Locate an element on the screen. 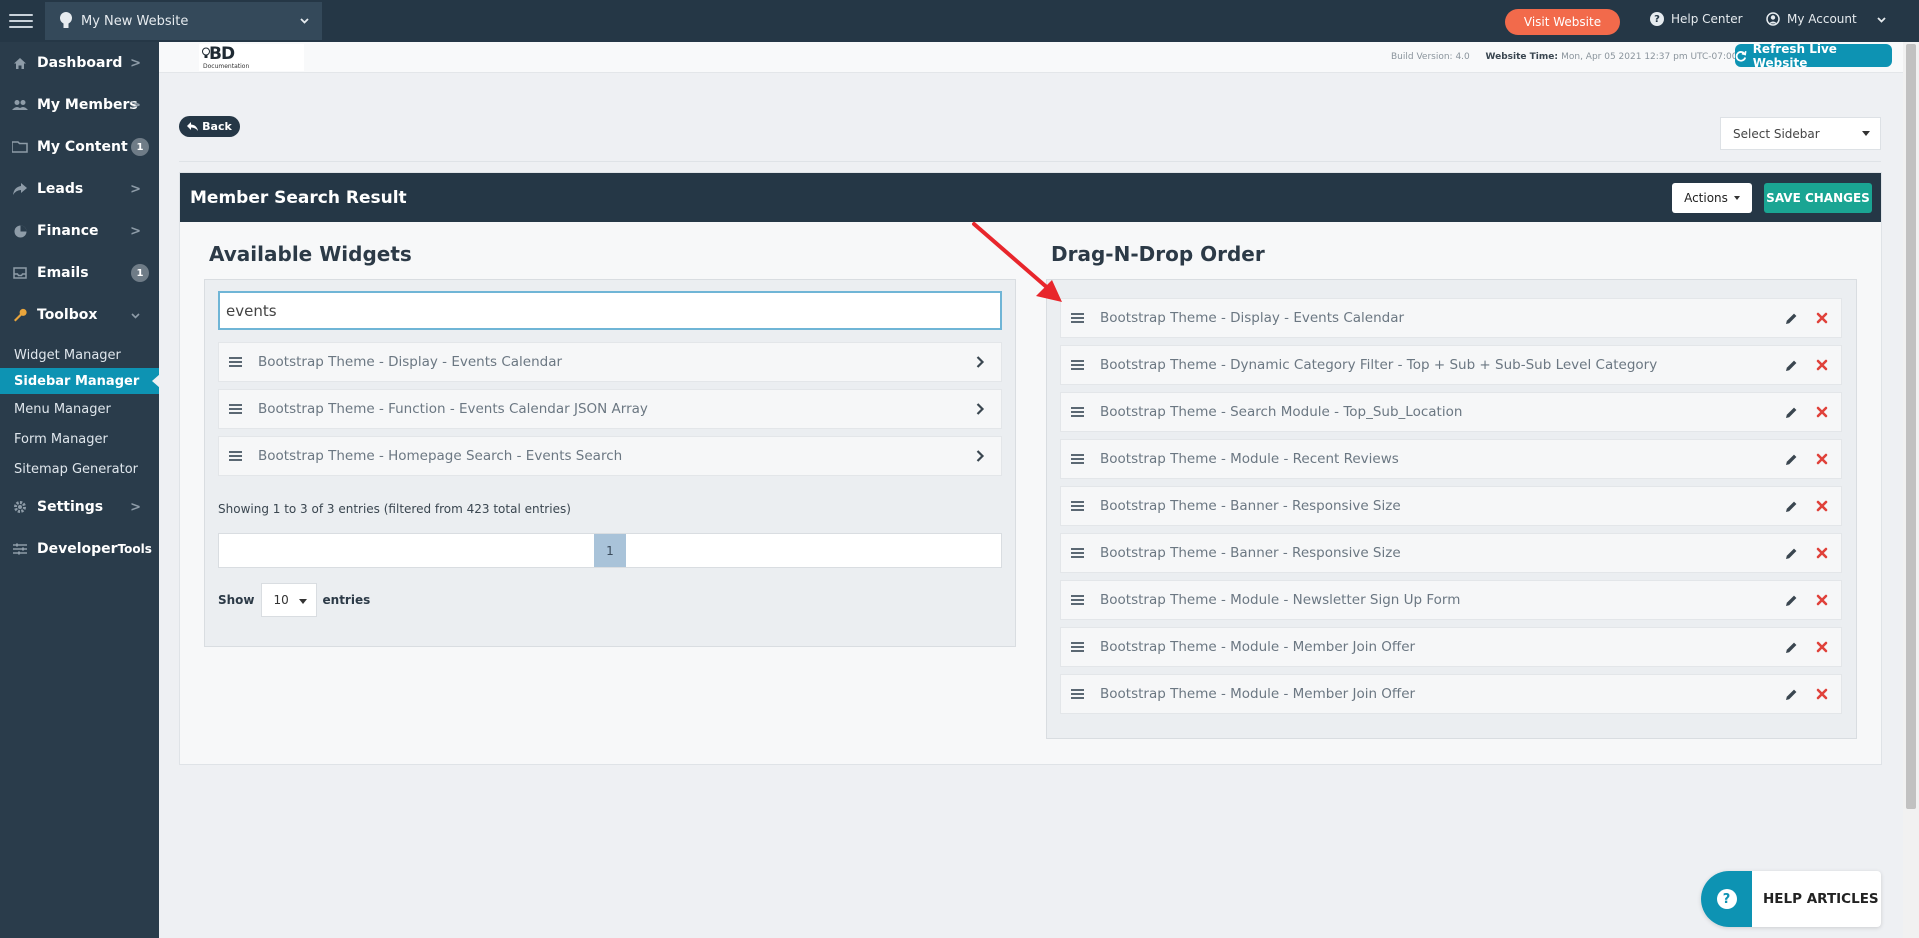 The image size is (1919, 938). my-account-menu: My Account is located at coordinates (1826, 19).